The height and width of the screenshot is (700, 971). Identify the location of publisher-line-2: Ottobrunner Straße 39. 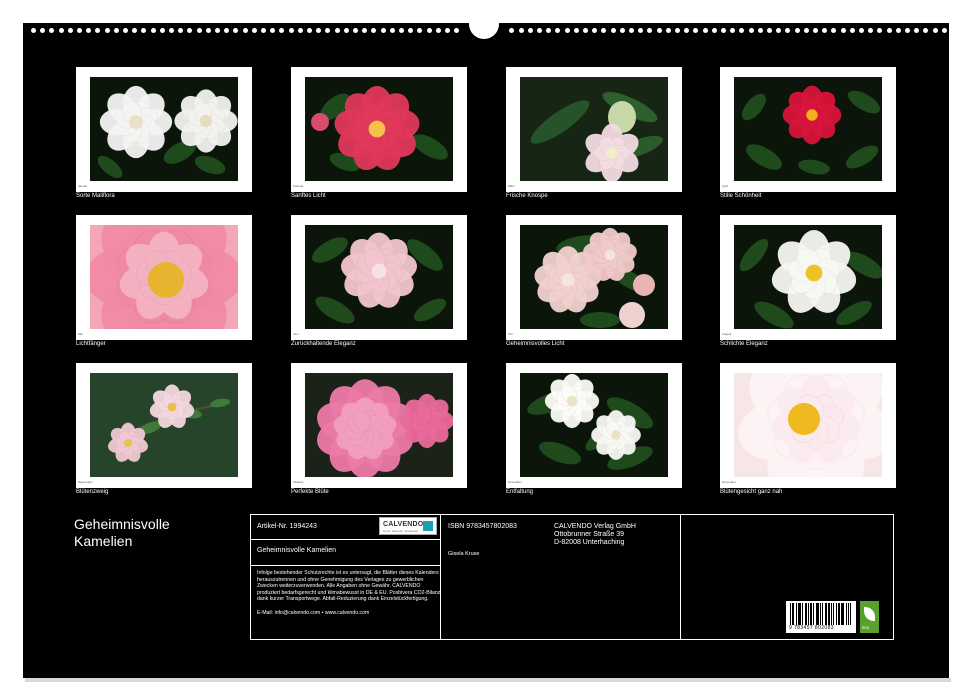
(589, 534).